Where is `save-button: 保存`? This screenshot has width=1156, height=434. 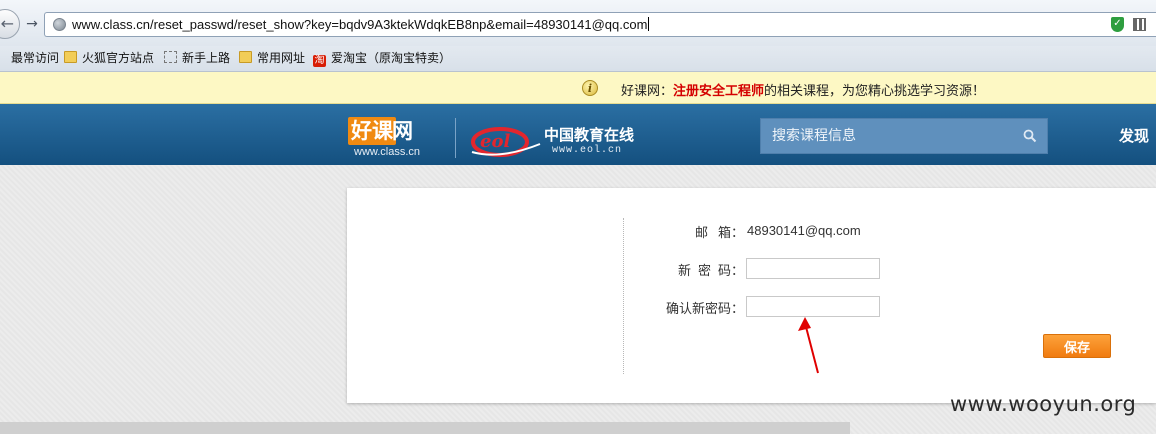 save-button: 保存 is located at coordinates (1077, 346).